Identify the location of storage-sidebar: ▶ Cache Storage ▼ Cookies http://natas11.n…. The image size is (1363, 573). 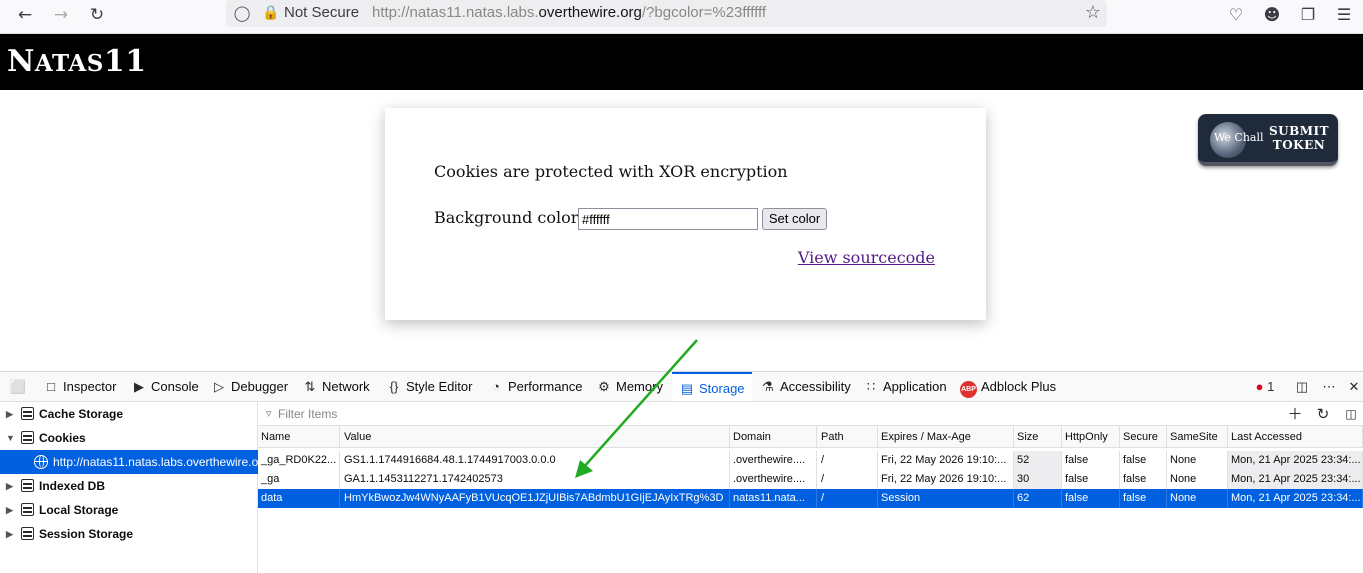
(134, 487).